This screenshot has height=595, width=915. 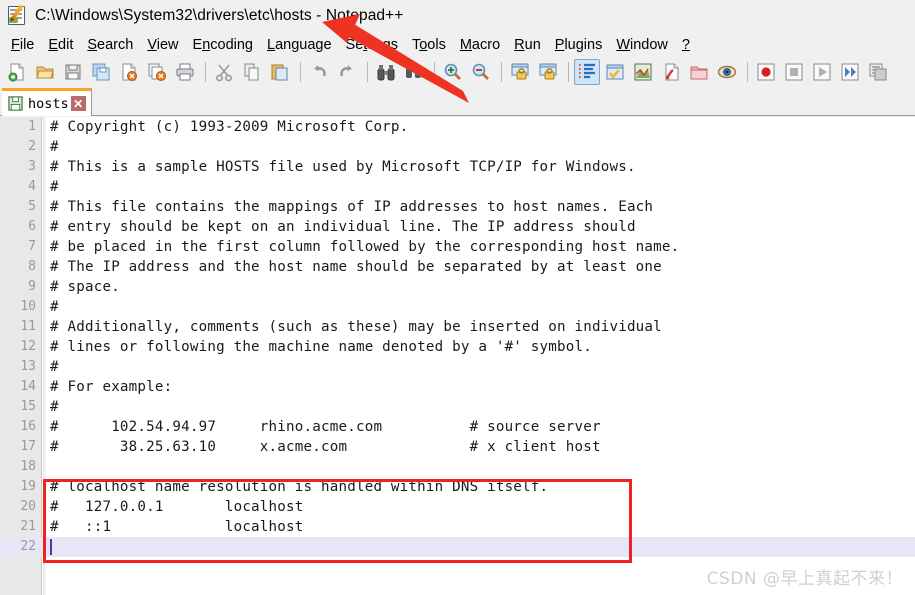 I want to click on close-file-icon, so click(x=129, y=72).